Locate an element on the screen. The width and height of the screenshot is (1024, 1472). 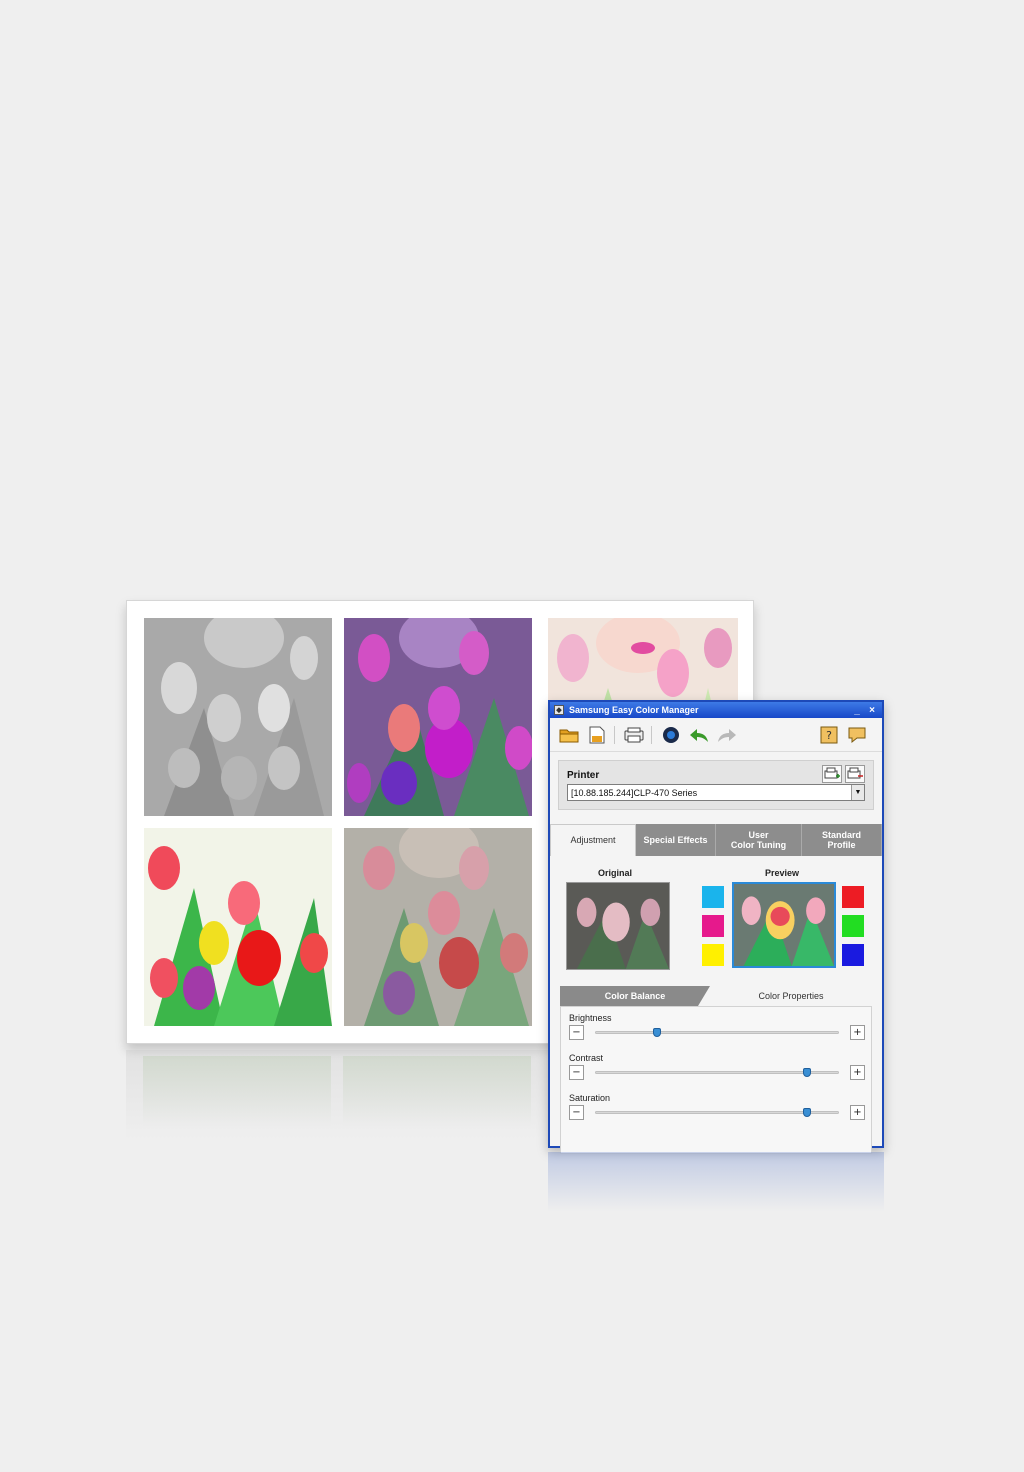
tab-user-color-tuning: User Color Tuning is located at coordinates (759, 840).